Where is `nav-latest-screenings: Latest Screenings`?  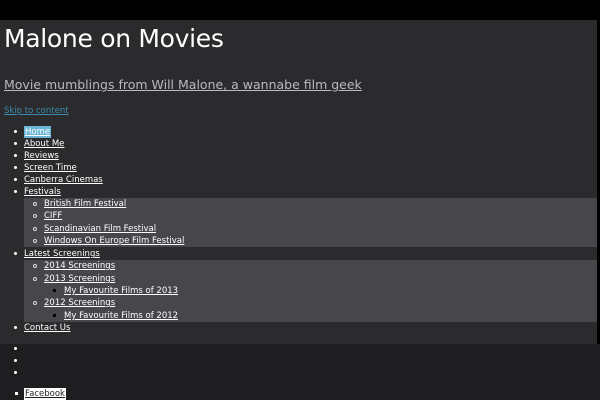 nav-latest-screenings: Latest Screenings is located at coordinates (62, 254).